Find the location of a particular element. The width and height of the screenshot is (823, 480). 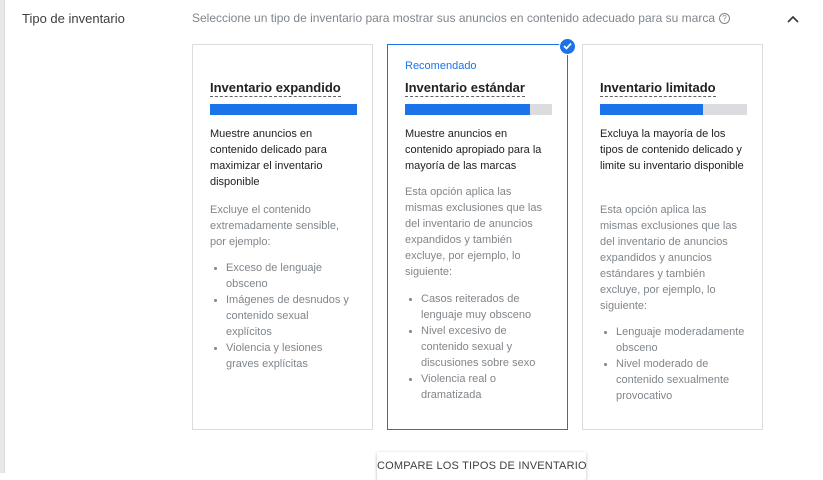

compare-inventory-types-button: COMPARE LOS TIPOS DE INVENTARIO is located at coordinates (482, 466).